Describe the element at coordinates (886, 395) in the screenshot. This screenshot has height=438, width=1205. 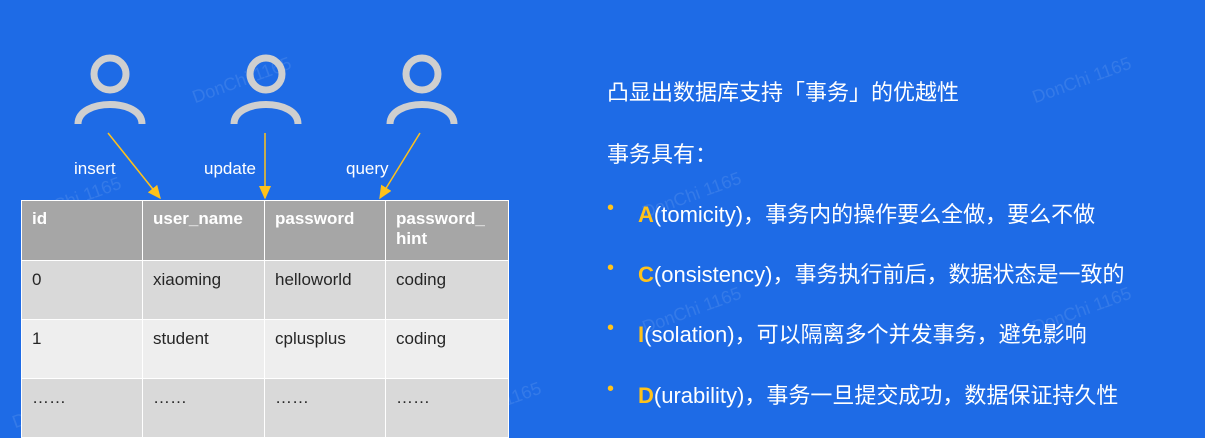
I see `bullet-text: (urability)，事务一旦提交成功，数据保证持久性` at that location.